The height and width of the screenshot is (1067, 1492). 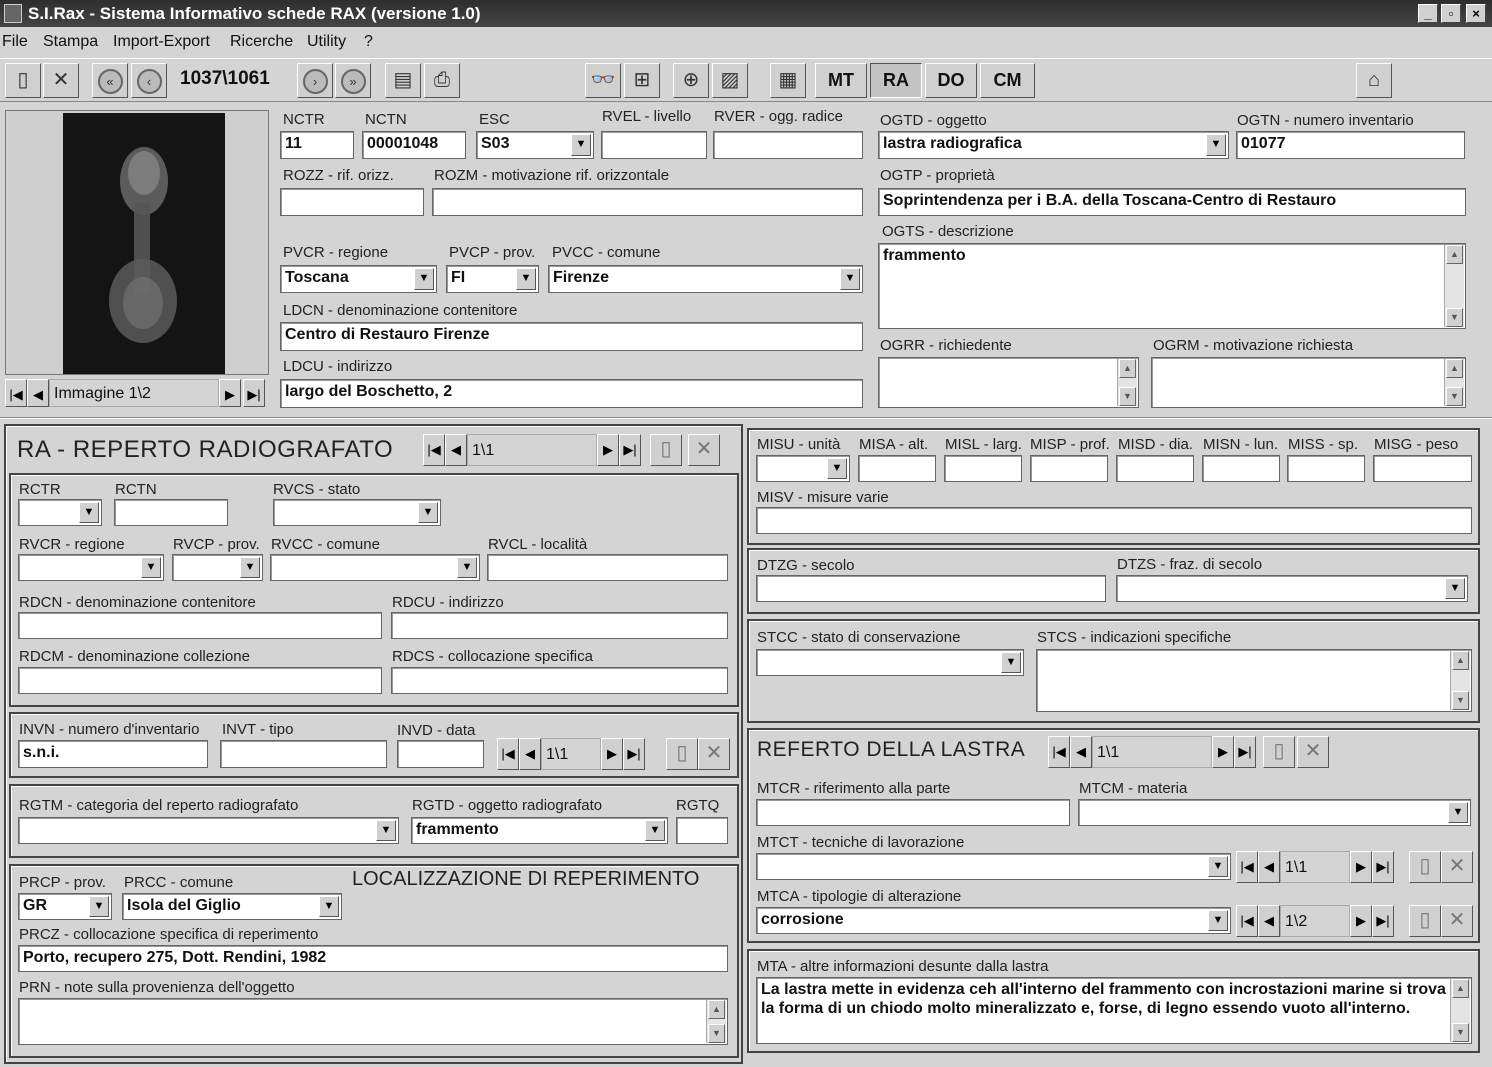 I want to click on rgtq-field, so click(x=702, y=830).